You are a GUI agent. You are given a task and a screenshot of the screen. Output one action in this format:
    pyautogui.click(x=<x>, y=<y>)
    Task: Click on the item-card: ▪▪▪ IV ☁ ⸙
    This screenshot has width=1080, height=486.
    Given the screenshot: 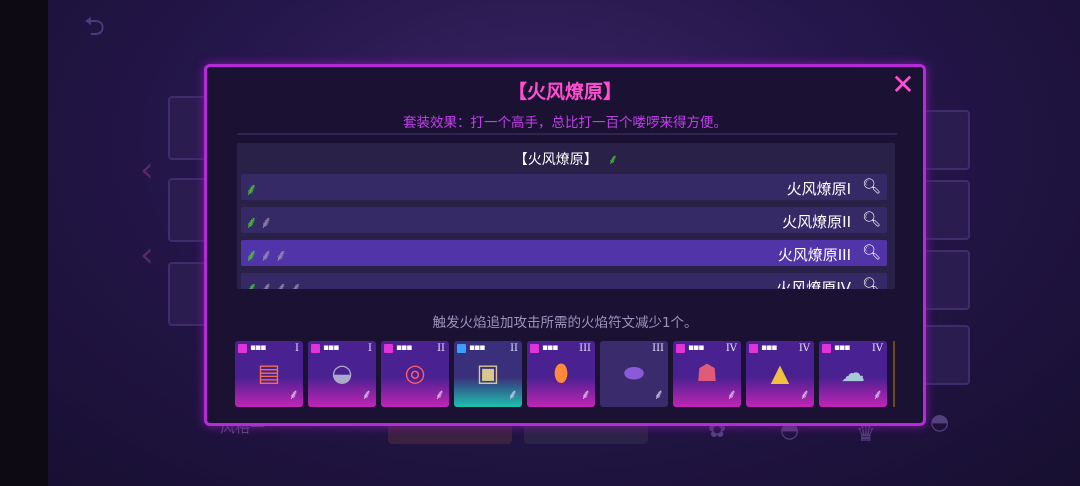 What is the action you would take?
    pyautogui.click(x=853, y=374)
    